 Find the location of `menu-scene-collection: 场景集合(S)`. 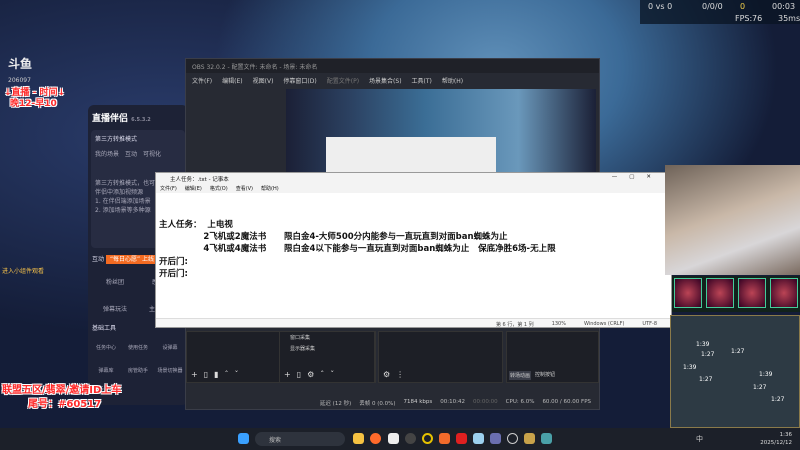

menu-scene-collection: 场景集合(S) is located at coordinates (385, 80).